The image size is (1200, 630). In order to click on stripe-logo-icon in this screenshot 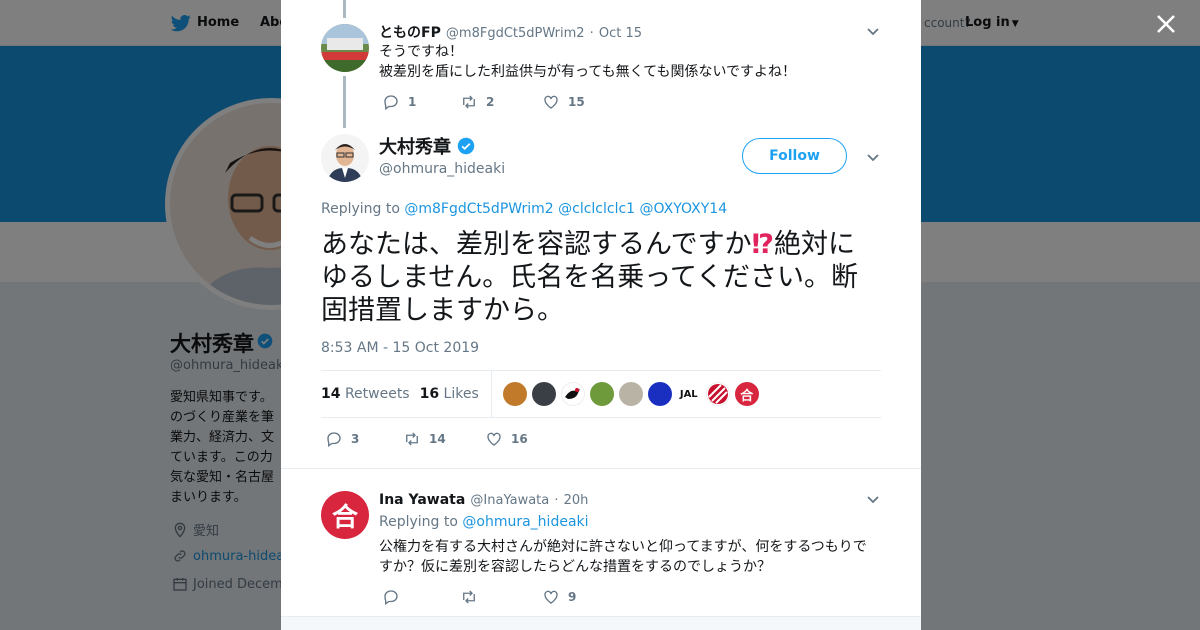, I will do `click(717, 394)`.